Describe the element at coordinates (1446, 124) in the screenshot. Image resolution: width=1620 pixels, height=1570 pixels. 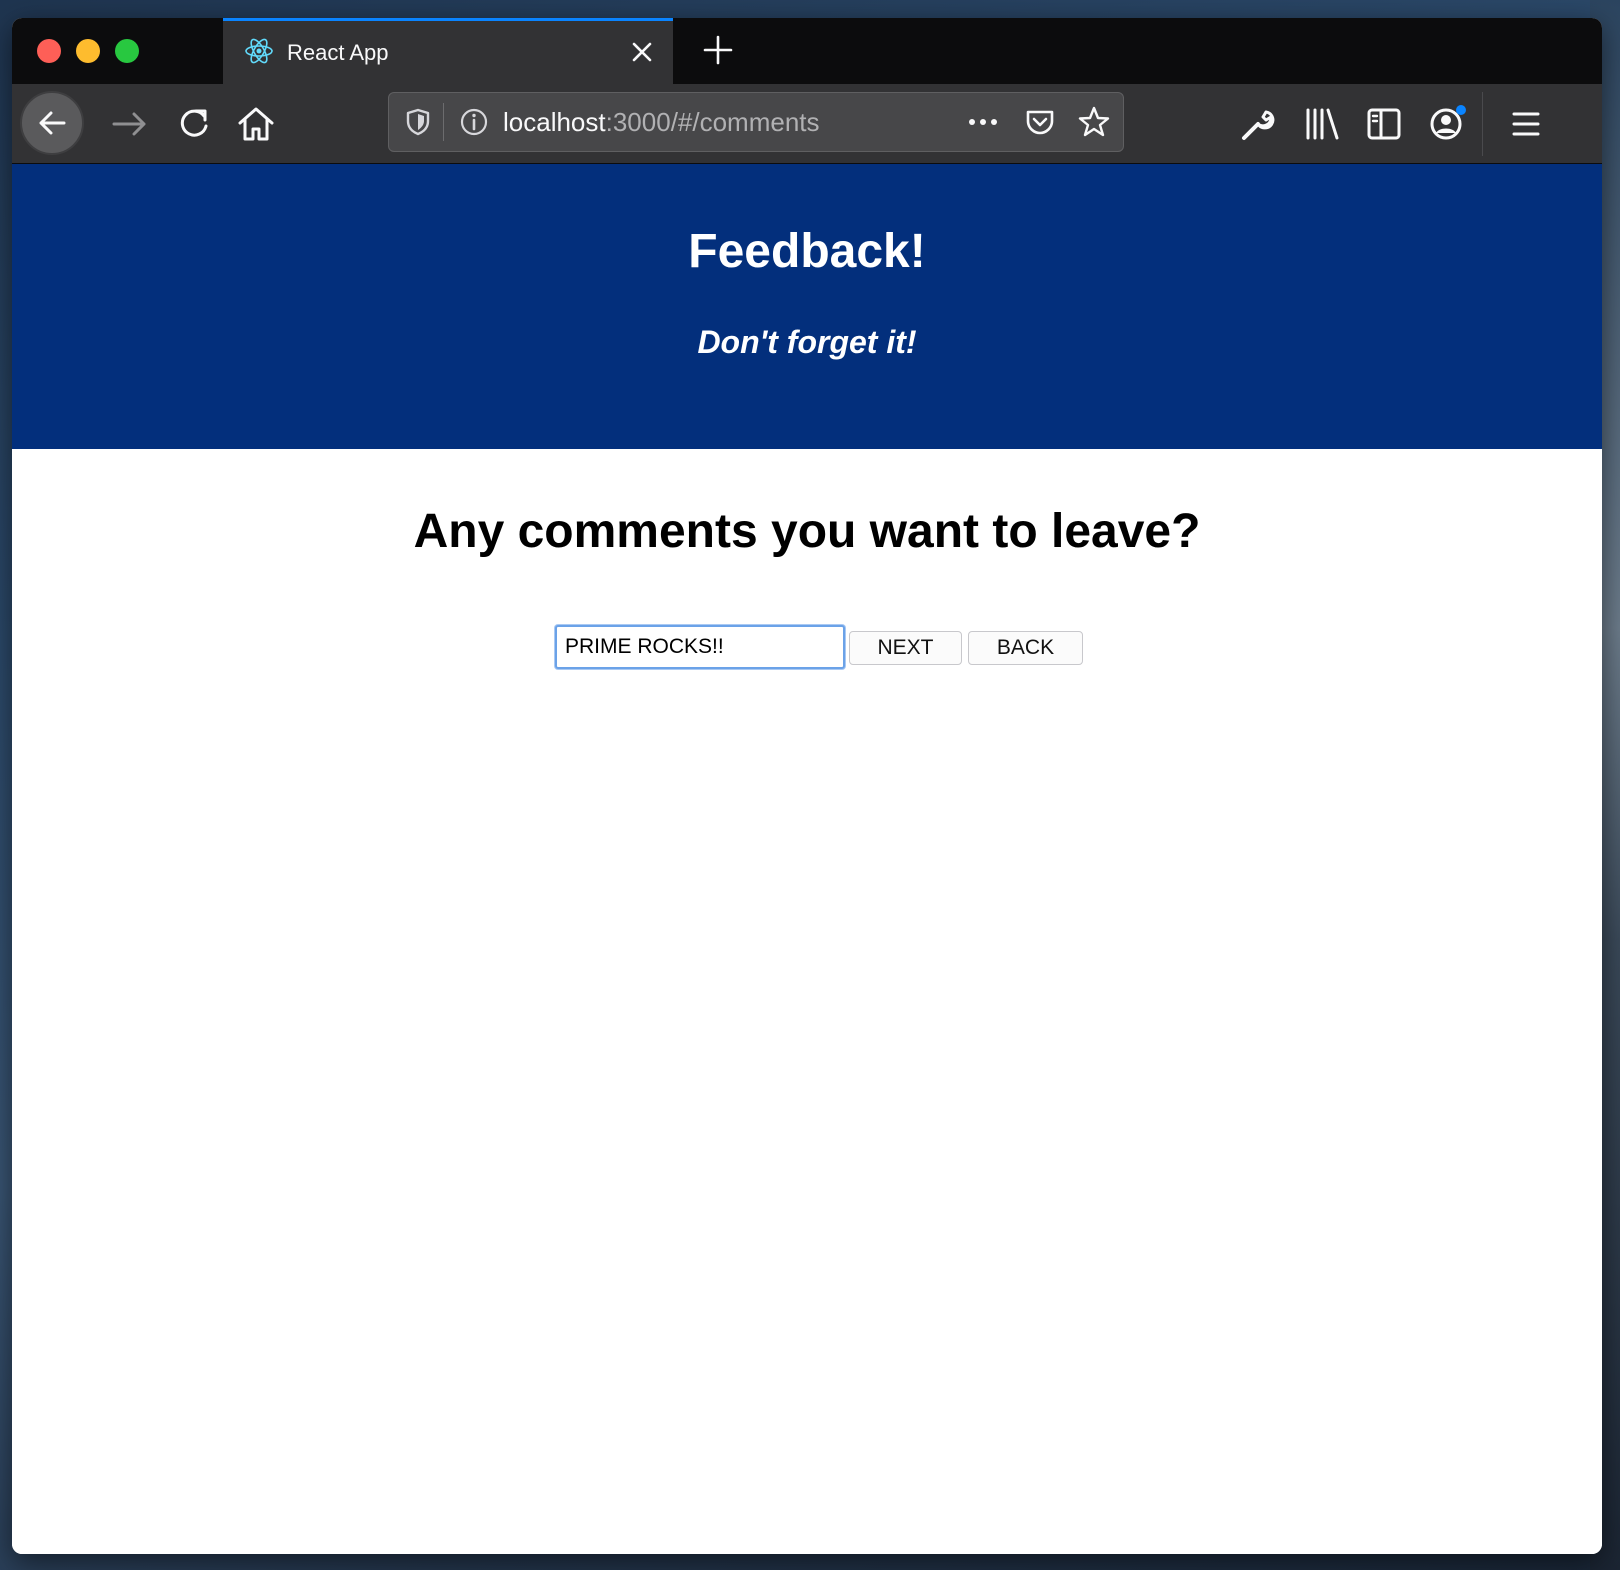
I see `account-icon` at that location.